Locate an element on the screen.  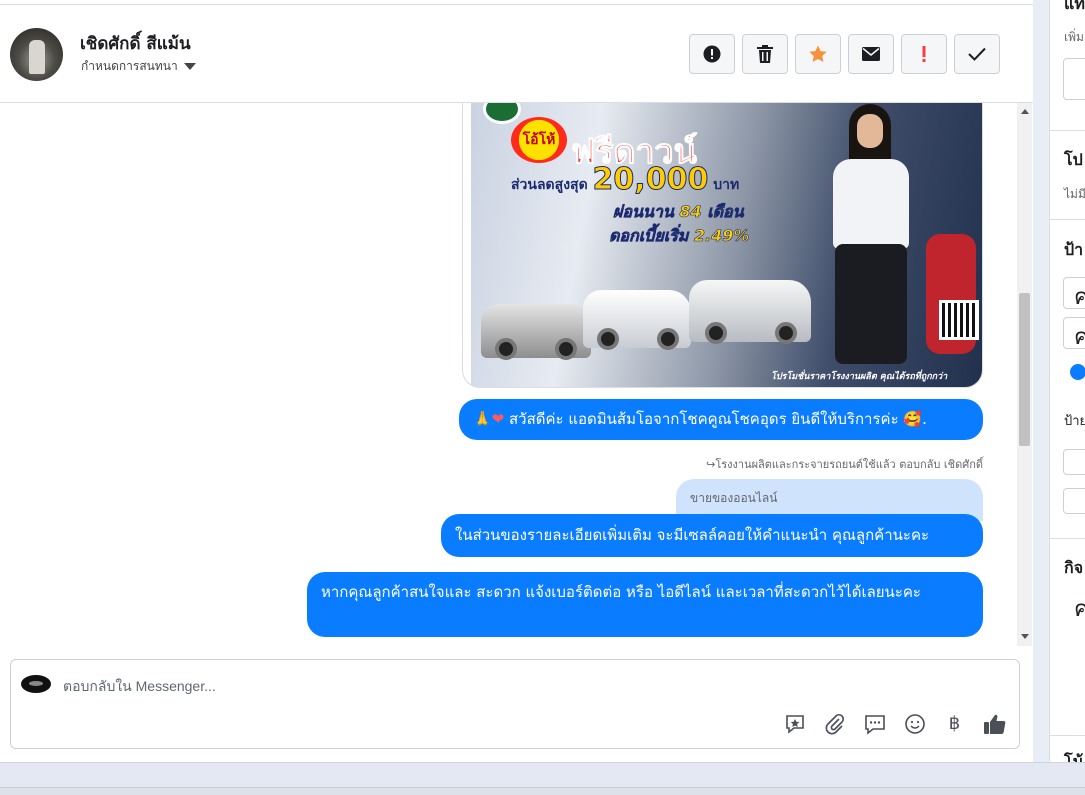
section-hint: ไม่มี is located at coordinates (1074, 194).